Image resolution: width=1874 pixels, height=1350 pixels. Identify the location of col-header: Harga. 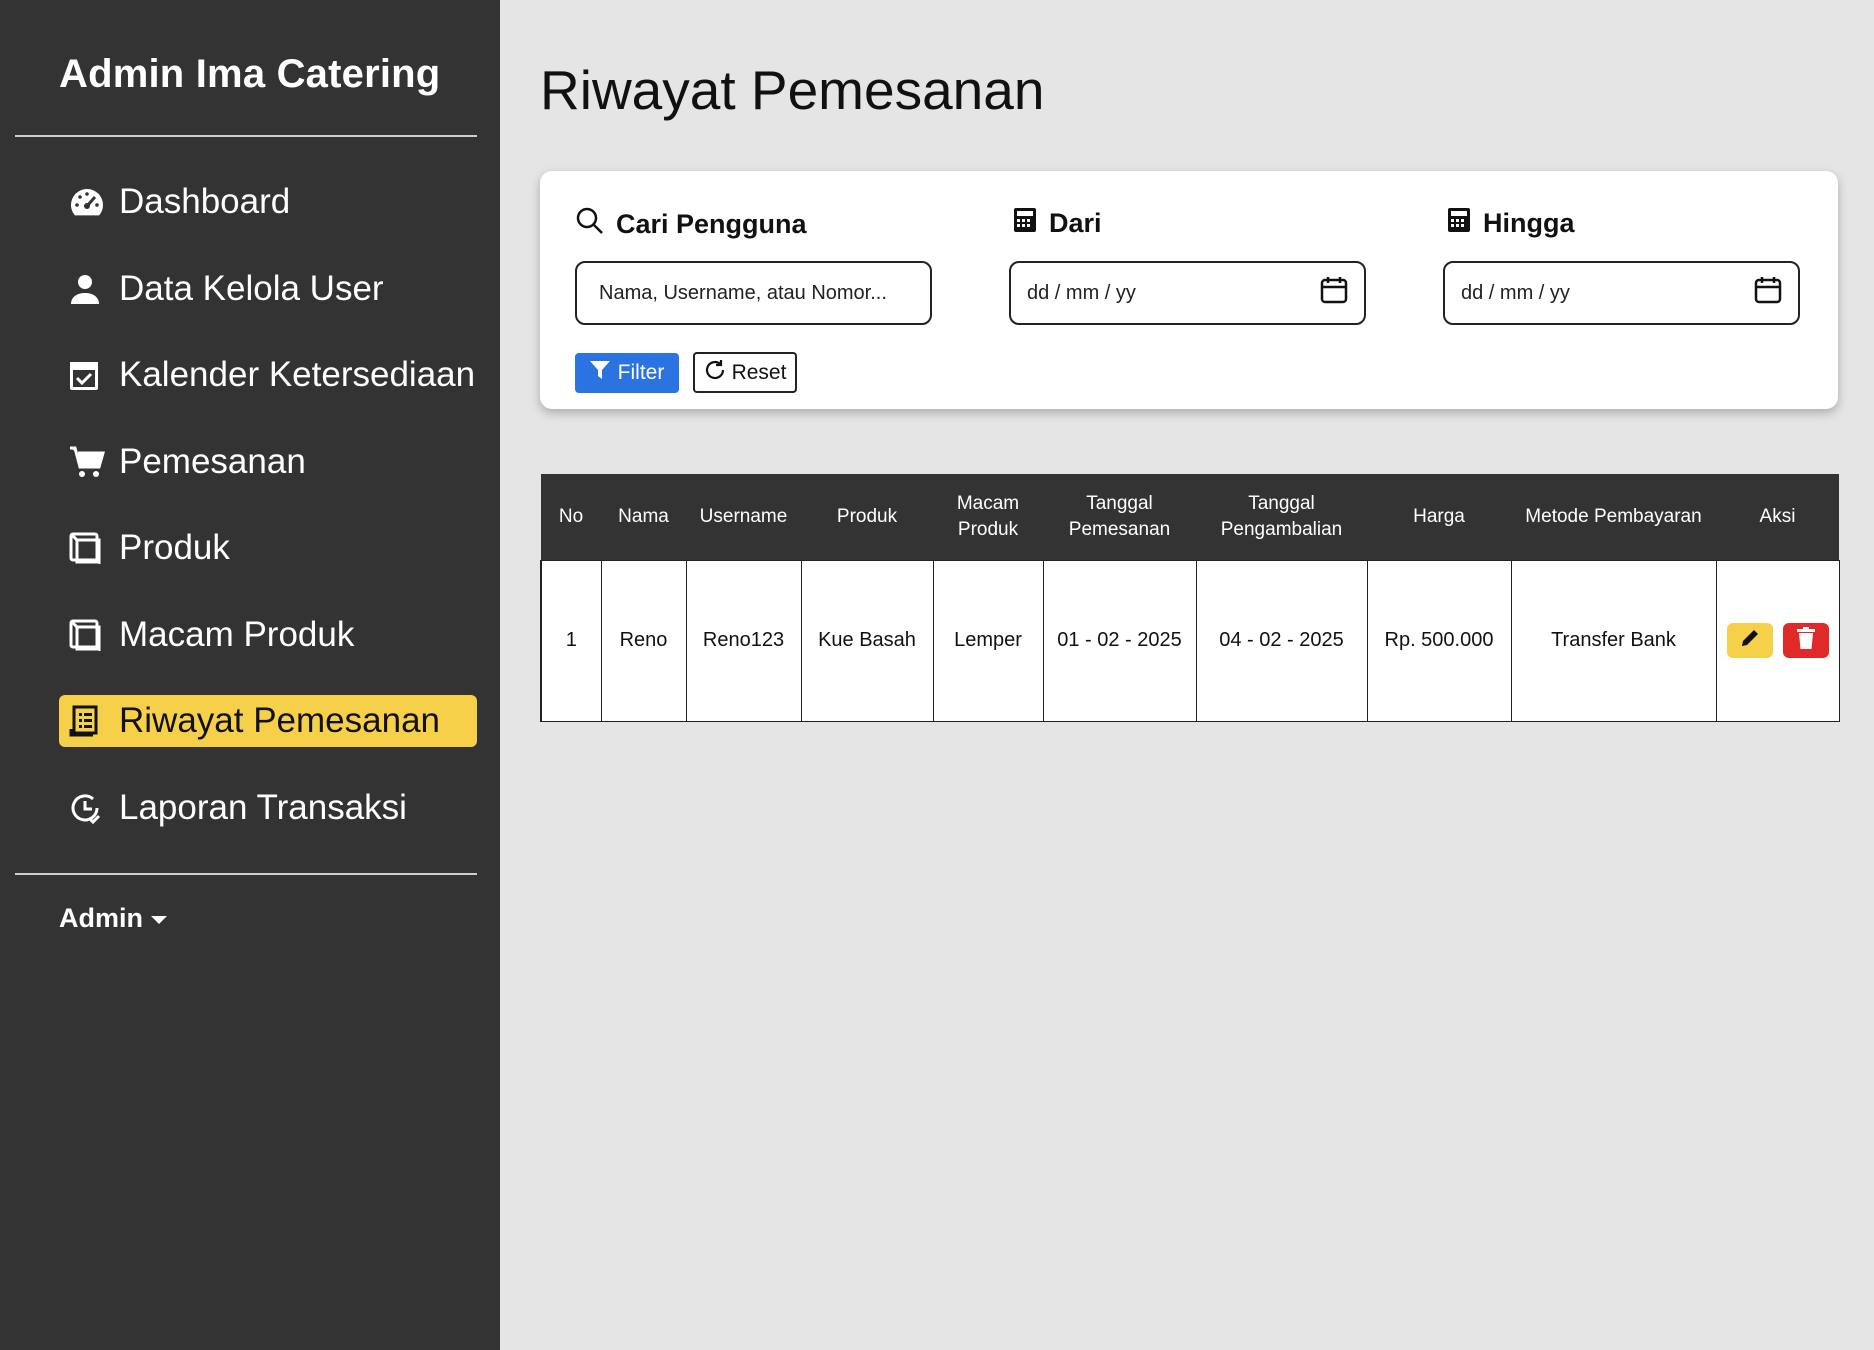
(1439, 517).